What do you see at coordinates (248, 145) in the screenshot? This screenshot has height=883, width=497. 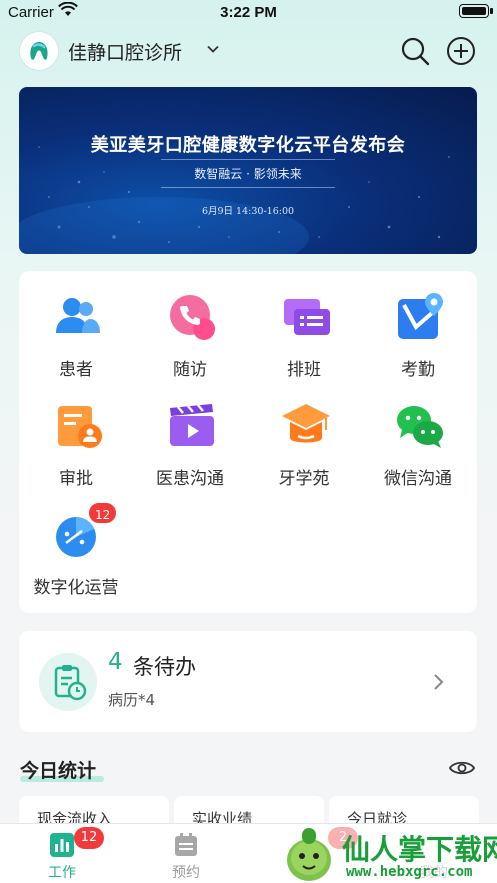 I see `banner-title: 美亚美牙口腔健康数字化云平台发布会` at bounding box center [248, 145].